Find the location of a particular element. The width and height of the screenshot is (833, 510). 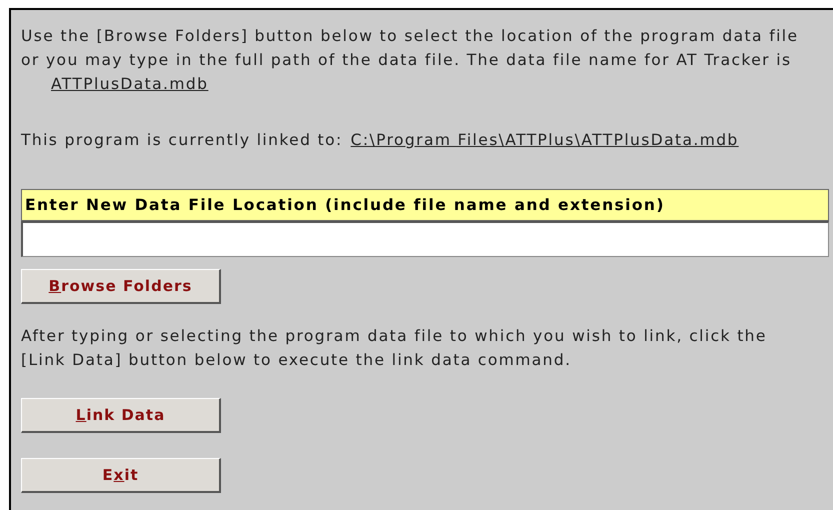

intro-text: Use the [Browse Folders] button below to select the location of the program data file is located at coordinates (410, 36).